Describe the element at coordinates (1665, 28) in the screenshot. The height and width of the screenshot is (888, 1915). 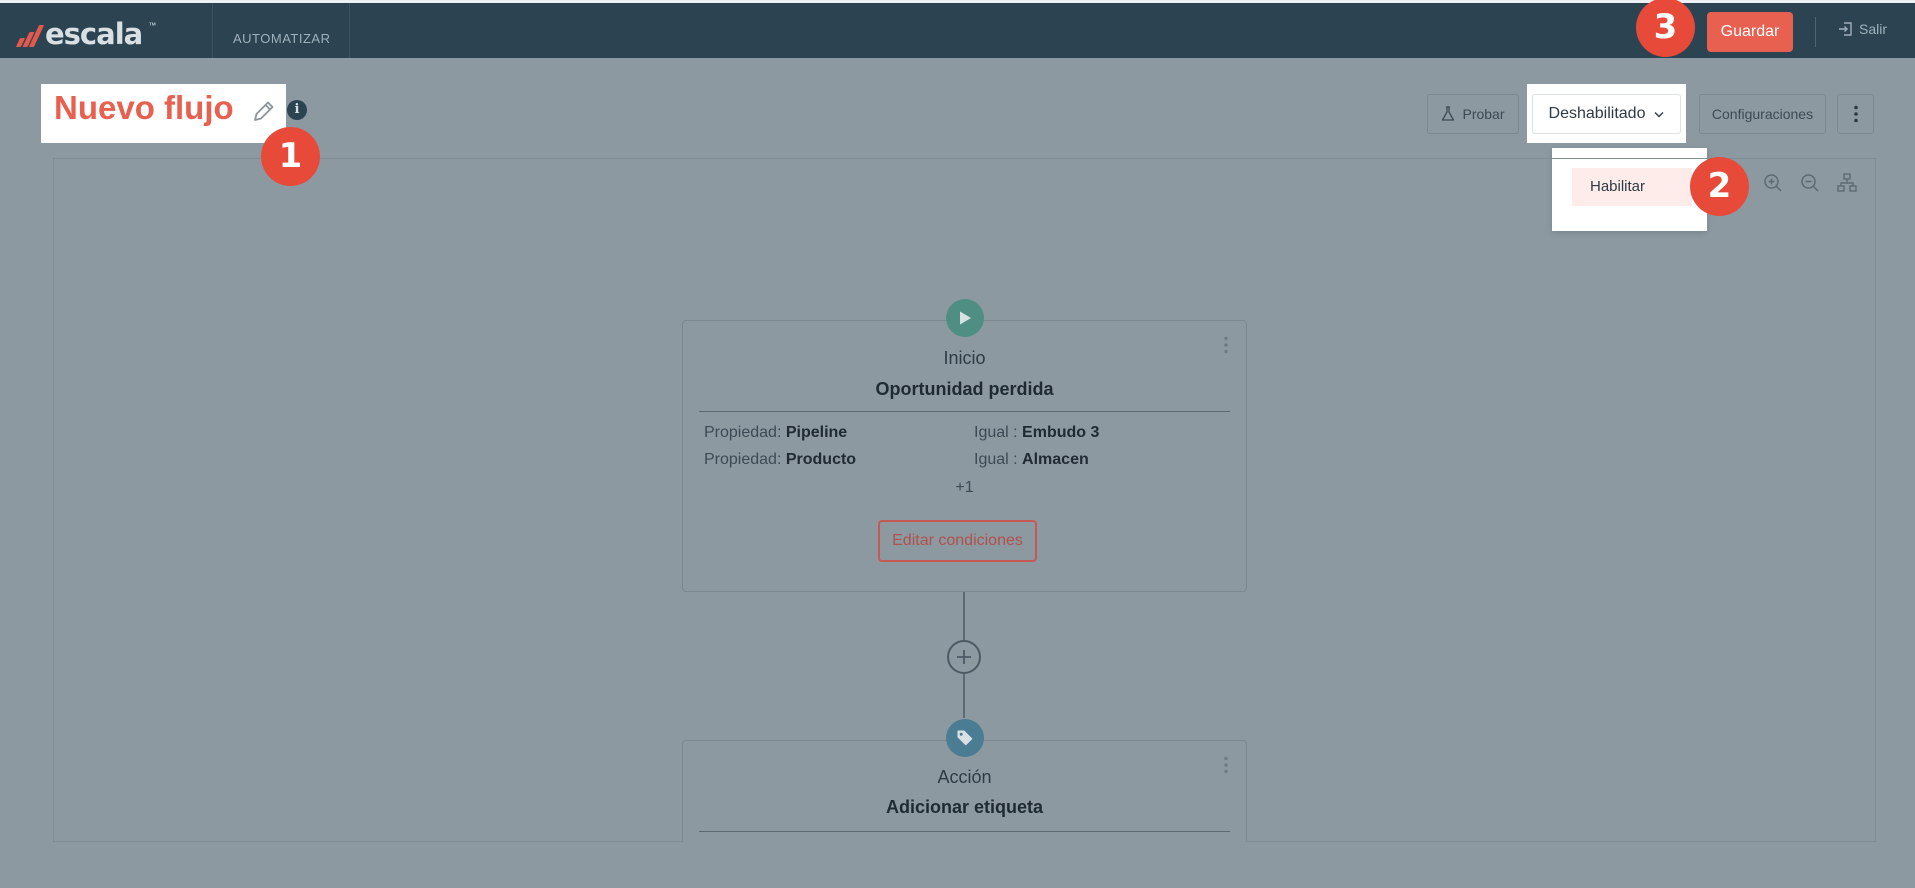
I see `step-marker-3: 3` at that location.